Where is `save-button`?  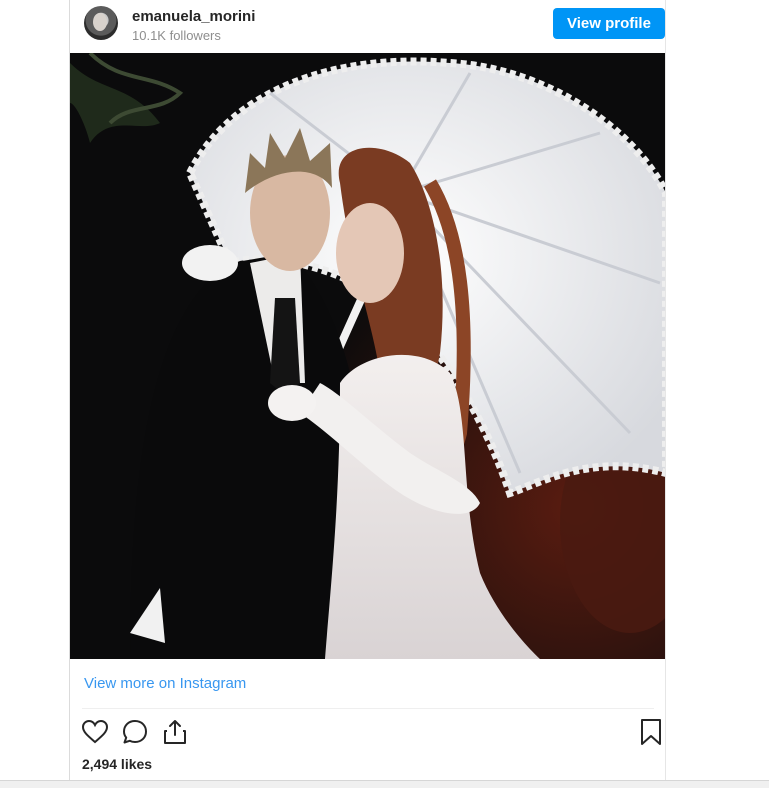 save-button is located at coordinates (651, 732).